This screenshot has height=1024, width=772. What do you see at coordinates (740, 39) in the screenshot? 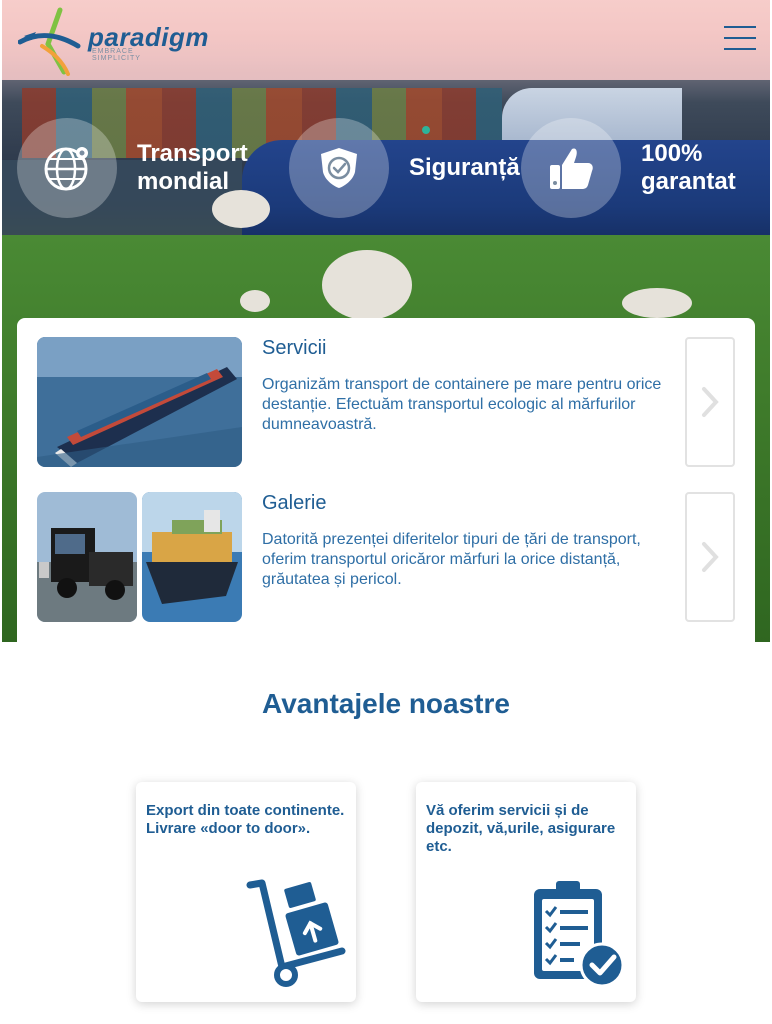
I see `hamburger-menu-icon` at bounding box center [740, 39].